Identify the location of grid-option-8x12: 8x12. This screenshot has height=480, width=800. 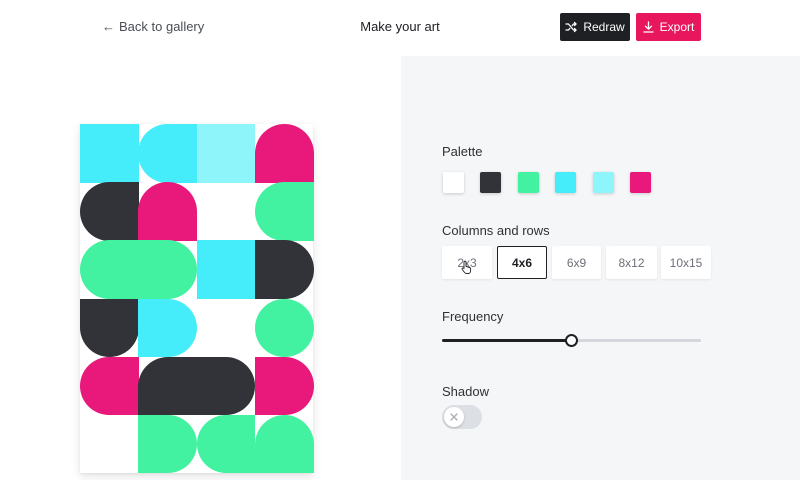
(631, 262).